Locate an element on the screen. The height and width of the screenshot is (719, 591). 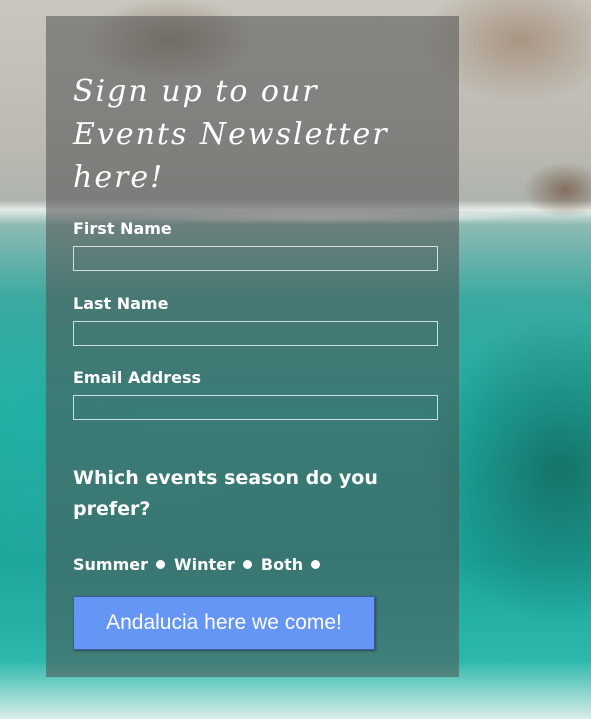
option-both: Both is located at coordinates (290, 564).